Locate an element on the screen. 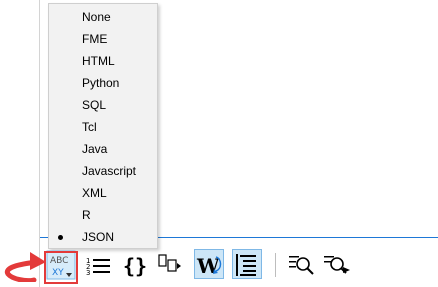  selected-bullet-icon is located at coordinates (60, 237).